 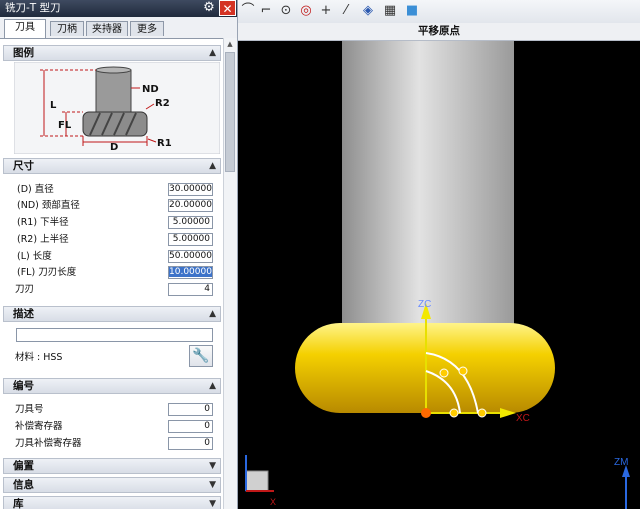 I want to click on tab-tool: 刀具, so click(x=25, y=28).